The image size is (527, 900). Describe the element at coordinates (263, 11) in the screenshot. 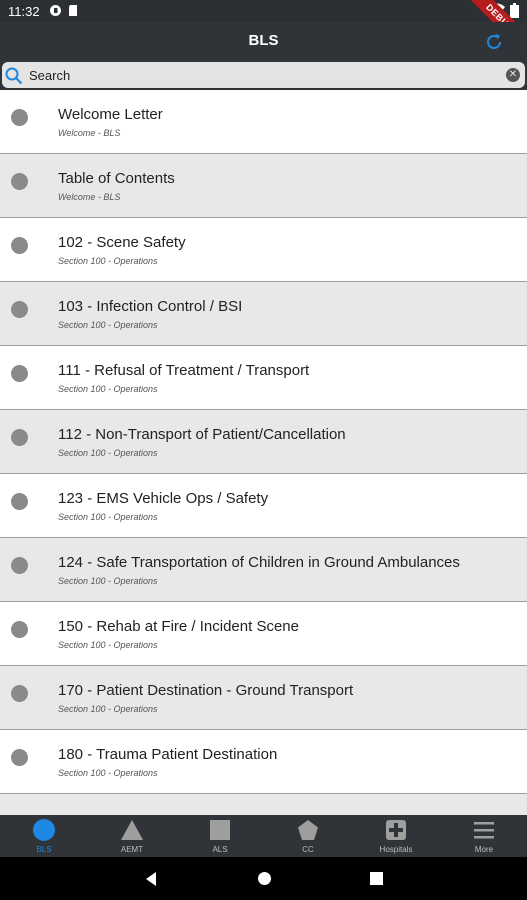

I see `status-bar: 11:32` at that location.